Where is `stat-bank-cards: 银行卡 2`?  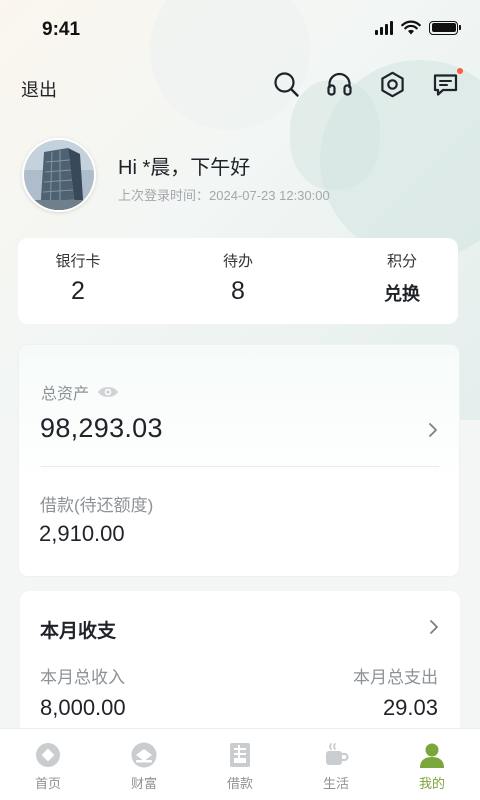
stat-bank-cards: 银行卡 2 is located at coordinates (78, 278).